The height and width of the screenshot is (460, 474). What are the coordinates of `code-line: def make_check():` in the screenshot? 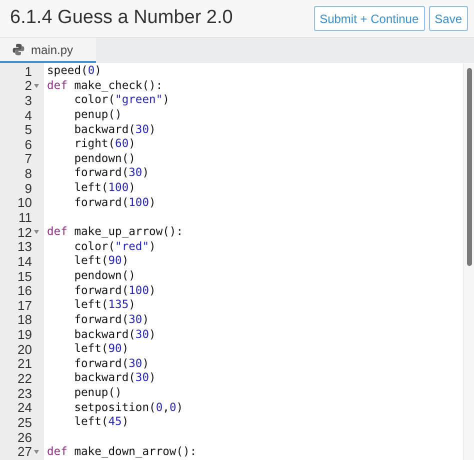 It's located at (105, 85).